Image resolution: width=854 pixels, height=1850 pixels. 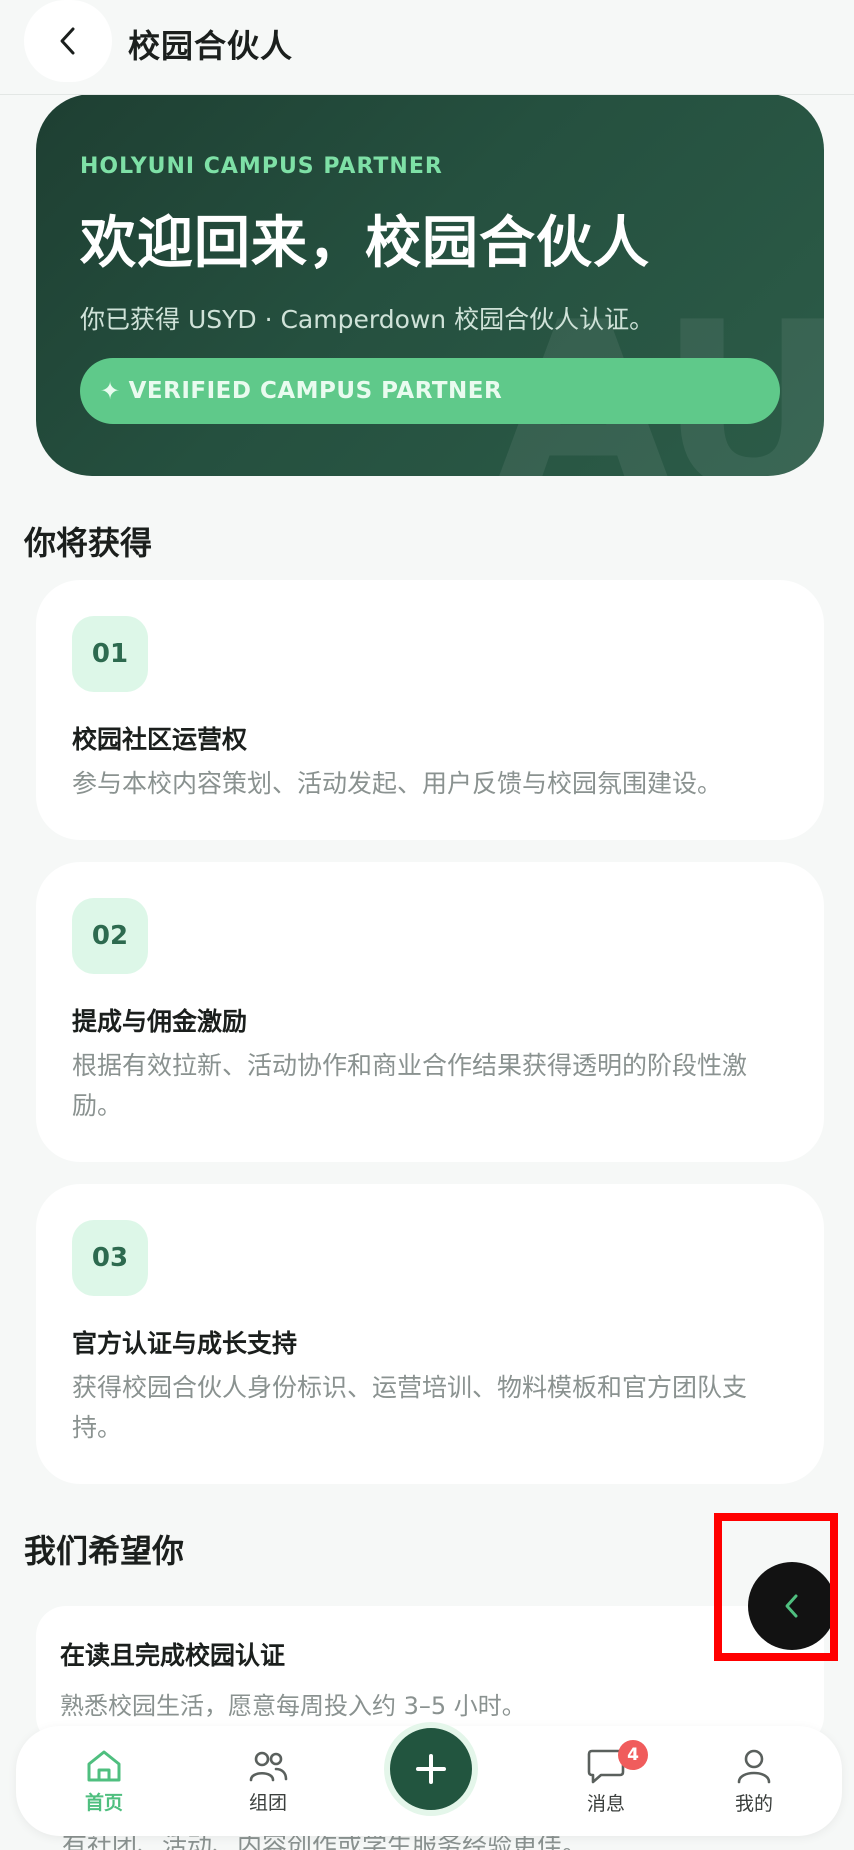 What do you see at coordinates (88, 543) in the screenshot?
I see `benefits-section-title: 你将获得` at bounding box center [88, 543].